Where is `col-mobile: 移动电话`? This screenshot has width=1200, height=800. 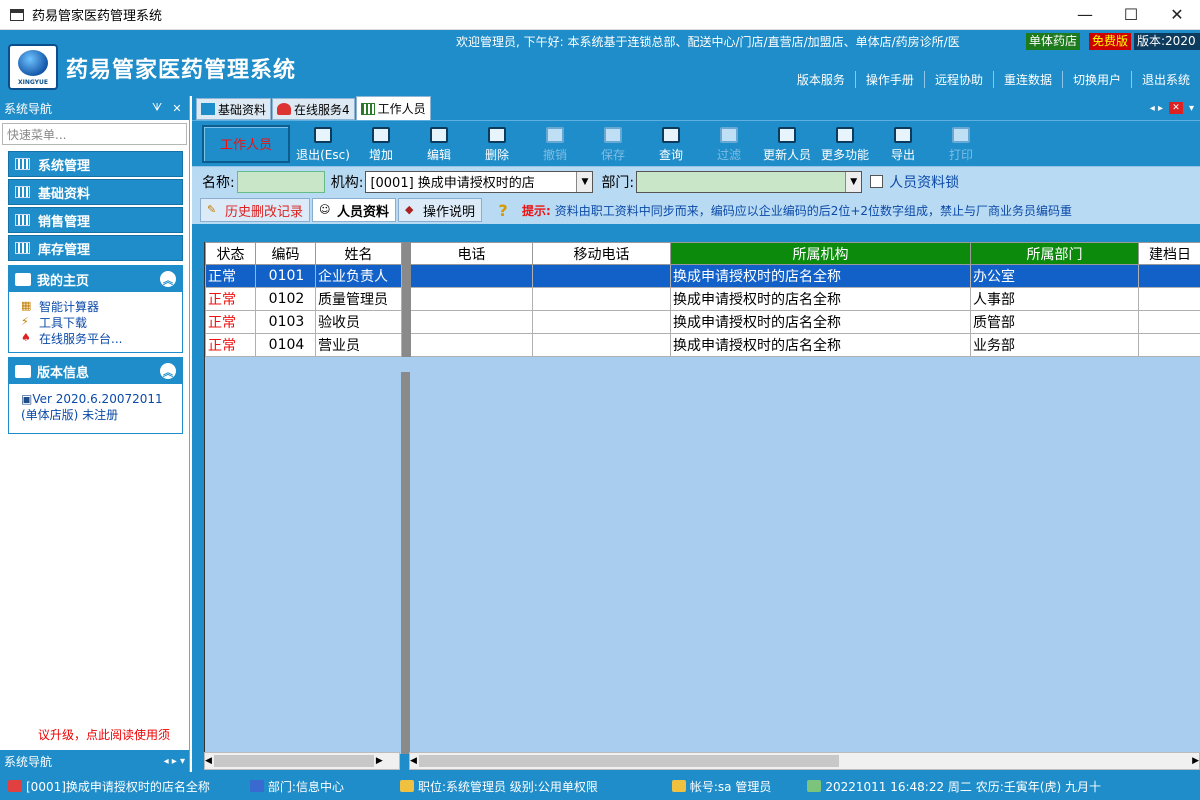
col-mobile: 移动电话 is located at coordinates (601, 253).